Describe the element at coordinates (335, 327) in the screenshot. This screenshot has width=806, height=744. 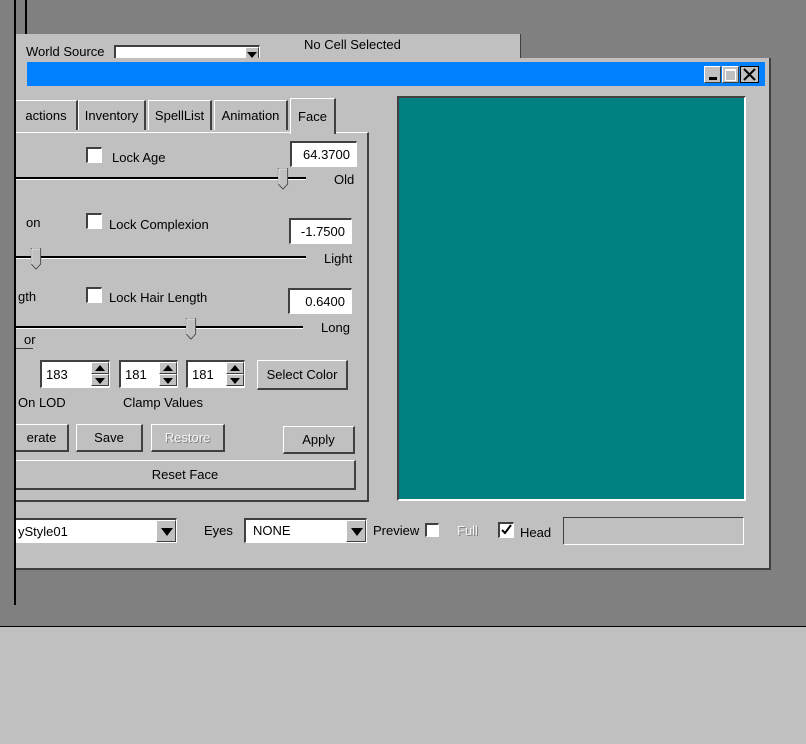
I see `hair-length-end-label: Long` at that location.